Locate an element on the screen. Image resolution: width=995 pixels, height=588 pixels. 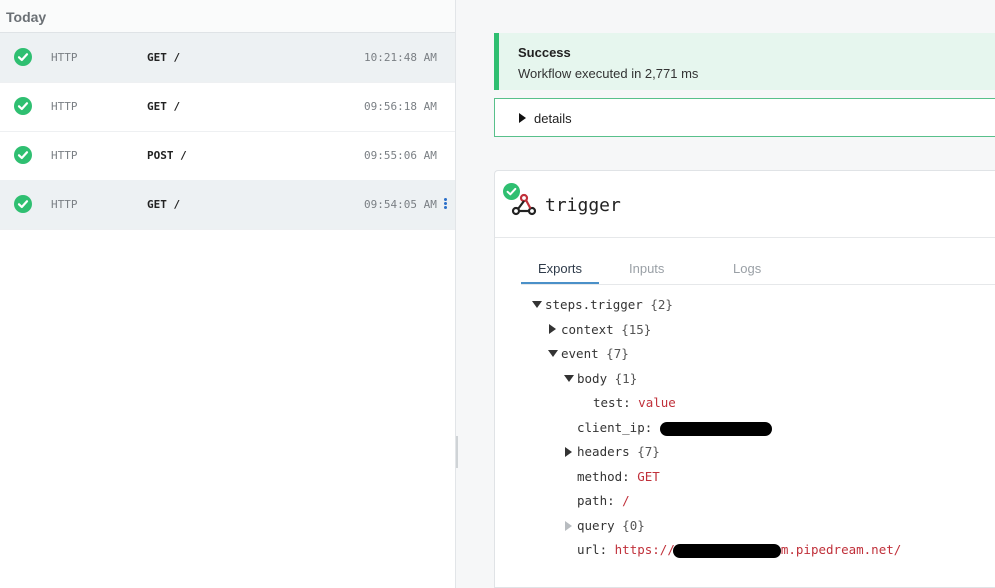
tree-node-path: path: / is located at coordinates (603, 500).